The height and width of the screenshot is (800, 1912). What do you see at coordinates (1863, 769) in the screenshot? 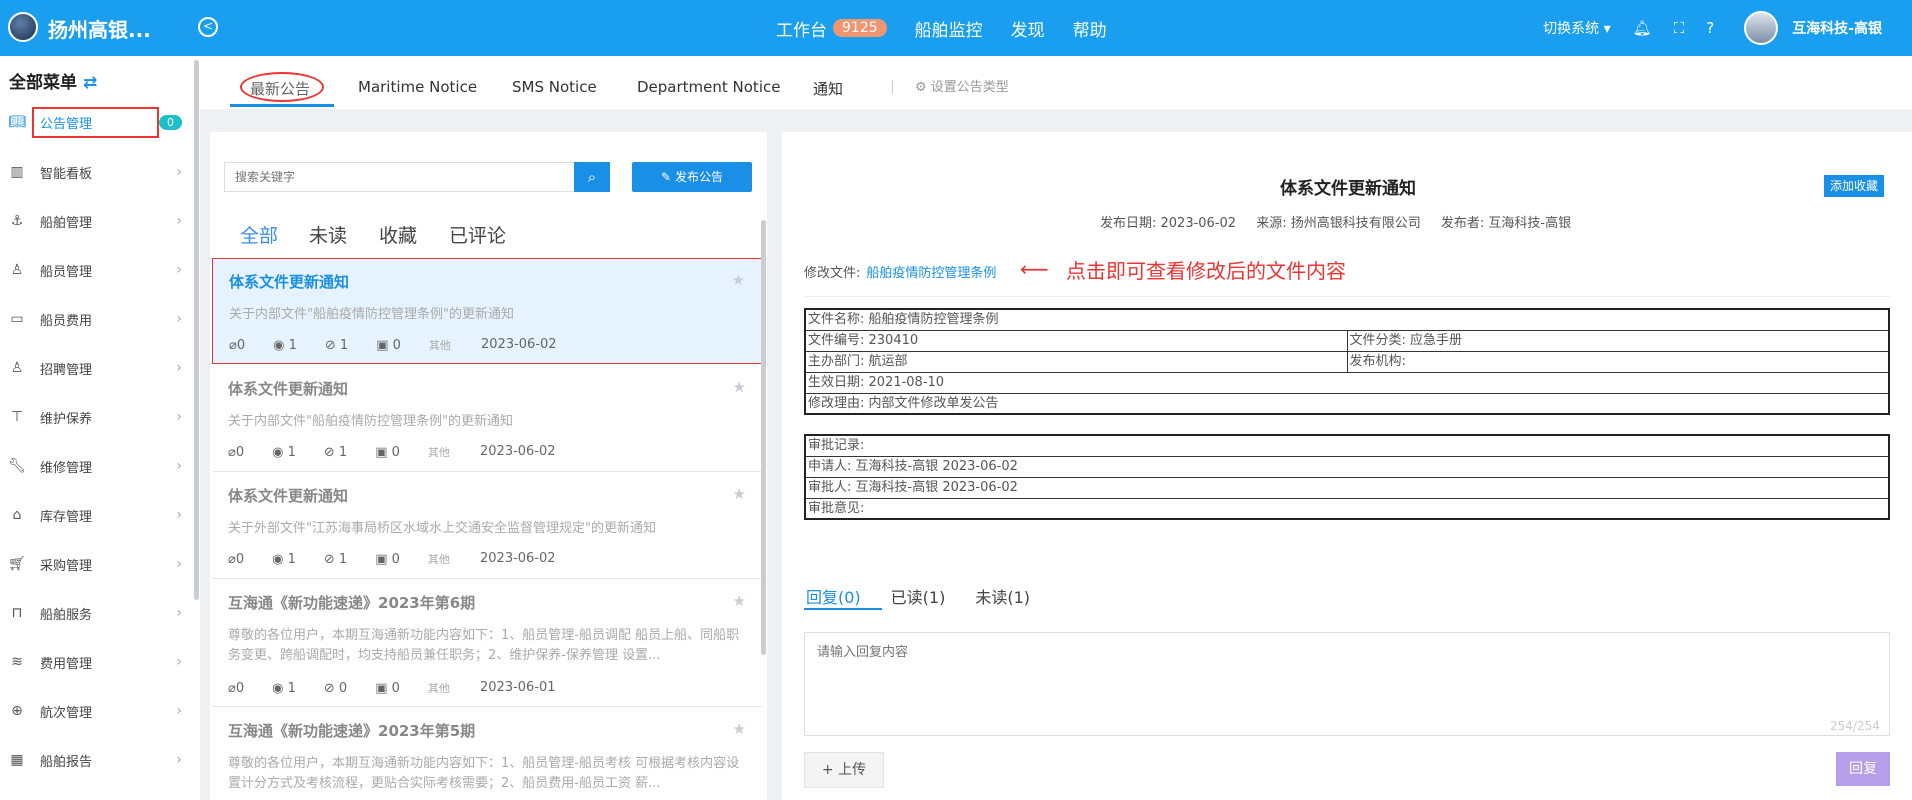
I see `reply-button: 回复` at bounding box center [1863, 769].